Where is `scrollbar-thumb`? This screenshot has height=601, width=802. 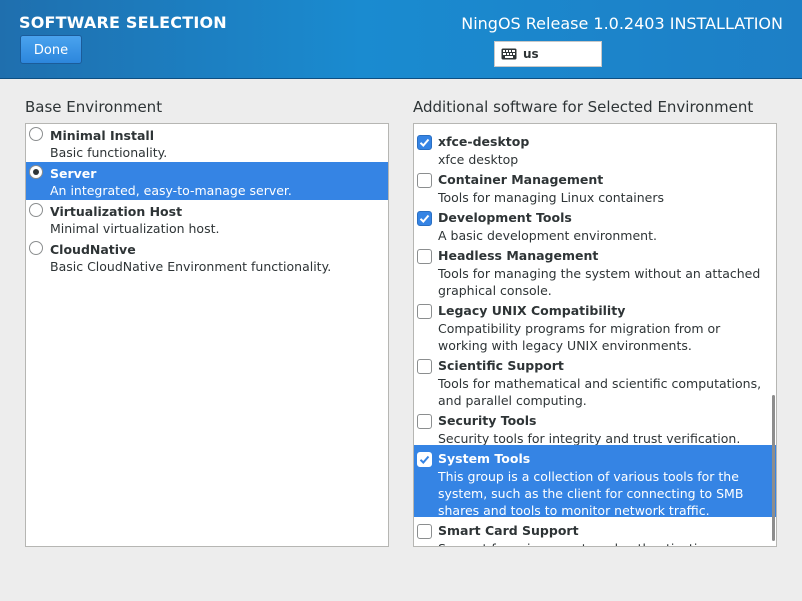
scrollbar-thumb is located at coordinates (773, 468).